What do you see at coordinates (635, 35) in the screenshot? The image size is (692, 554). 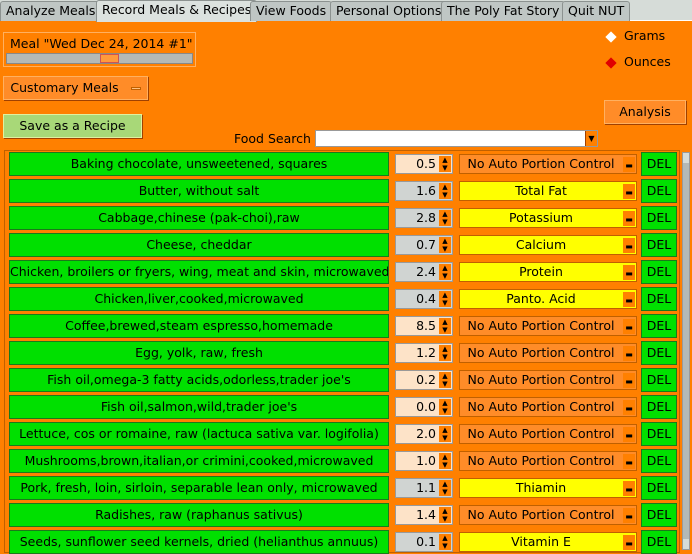 I see `grams-radio: Grams` at bounding box center [635, 35].